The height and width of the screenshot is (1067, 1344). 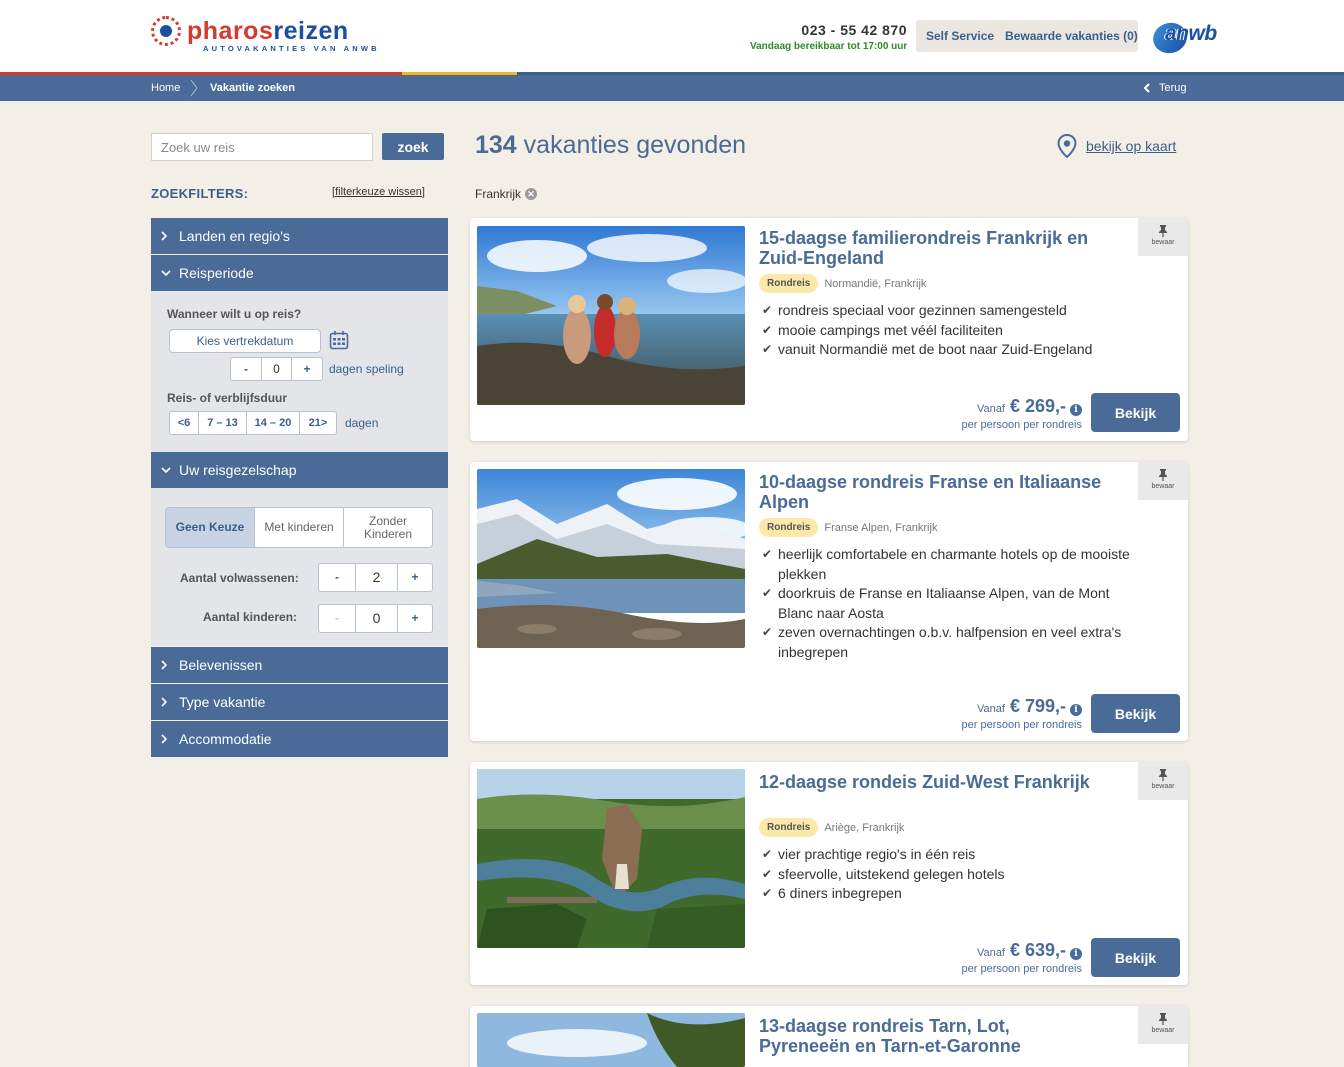 What do you see at coordinates (377, 618) in the screenshot?
I see `children-value: 0` at bounding box center [377, 618].